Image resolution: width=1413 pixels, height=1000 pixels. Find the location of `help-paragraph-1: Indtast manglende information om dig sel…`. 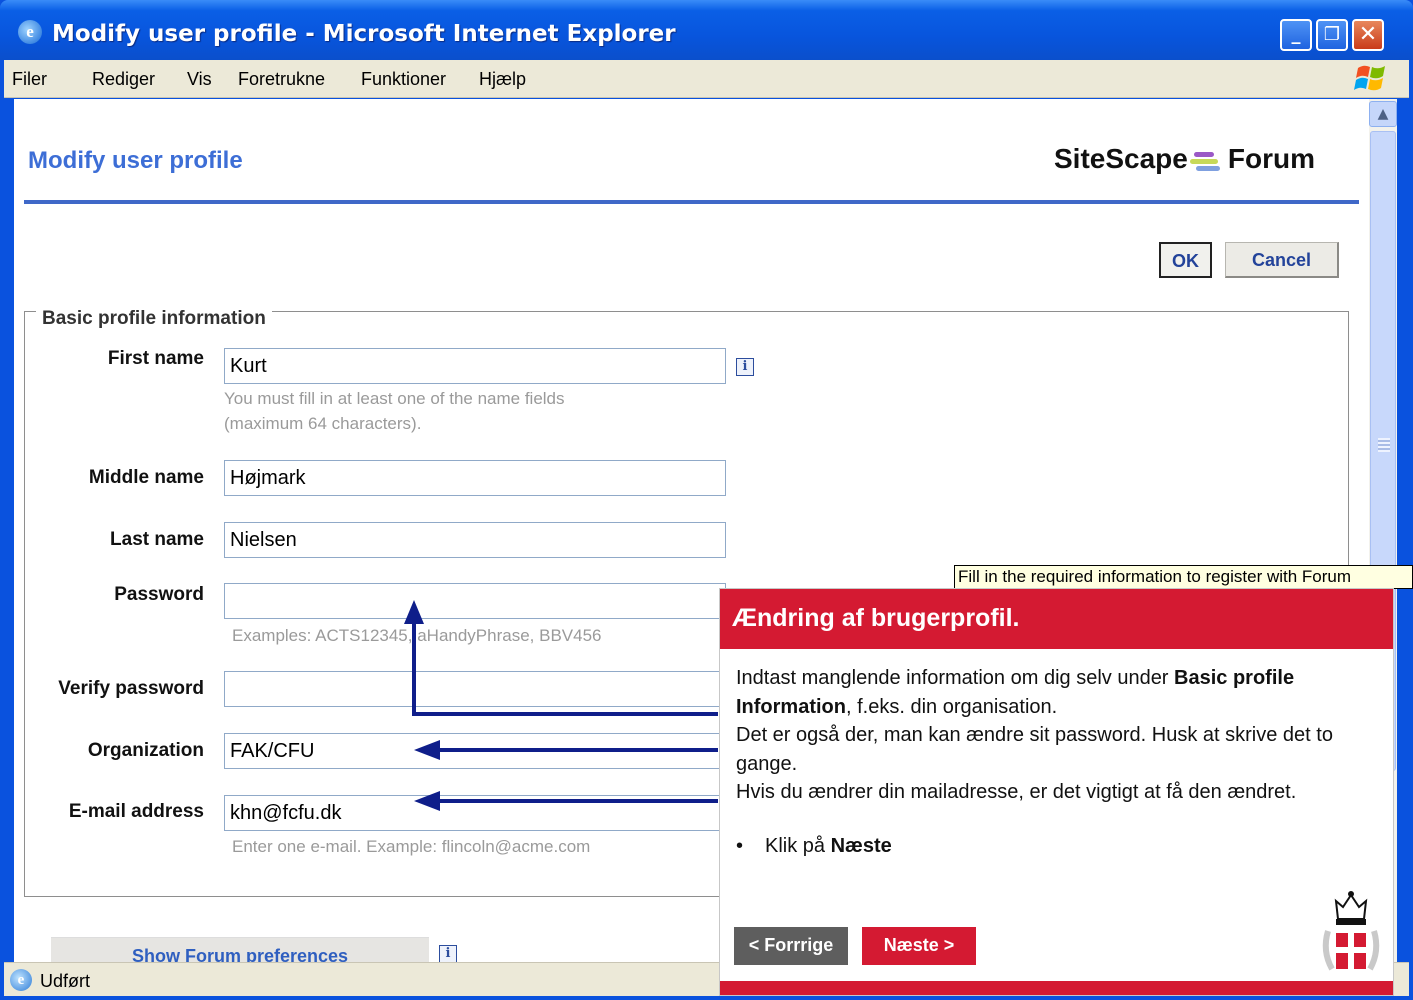

help-paragraph-1: Indtast manglende information om dig sel… is located at coordinates (1056, 692).